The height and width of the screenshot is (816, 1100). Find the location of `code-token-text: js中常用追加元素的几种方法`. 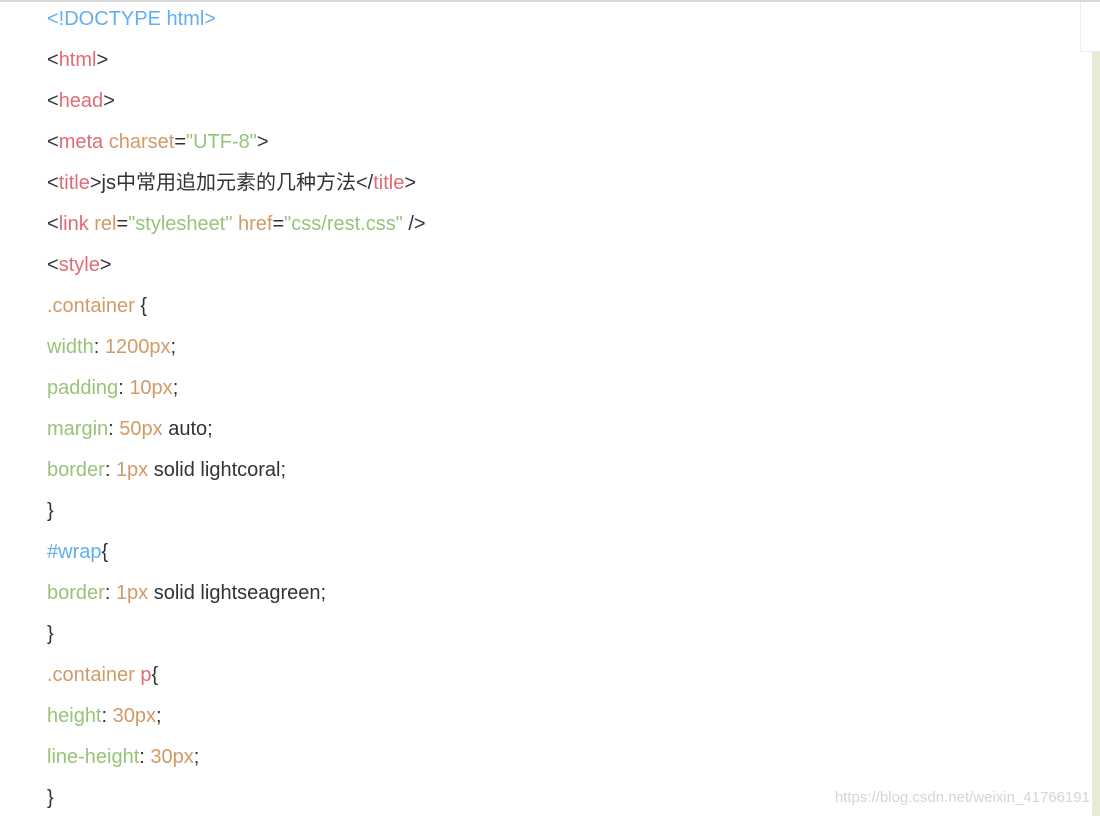

code-token-text: js中常用追加元素的几种方法 is located at coordinates (228, 183).